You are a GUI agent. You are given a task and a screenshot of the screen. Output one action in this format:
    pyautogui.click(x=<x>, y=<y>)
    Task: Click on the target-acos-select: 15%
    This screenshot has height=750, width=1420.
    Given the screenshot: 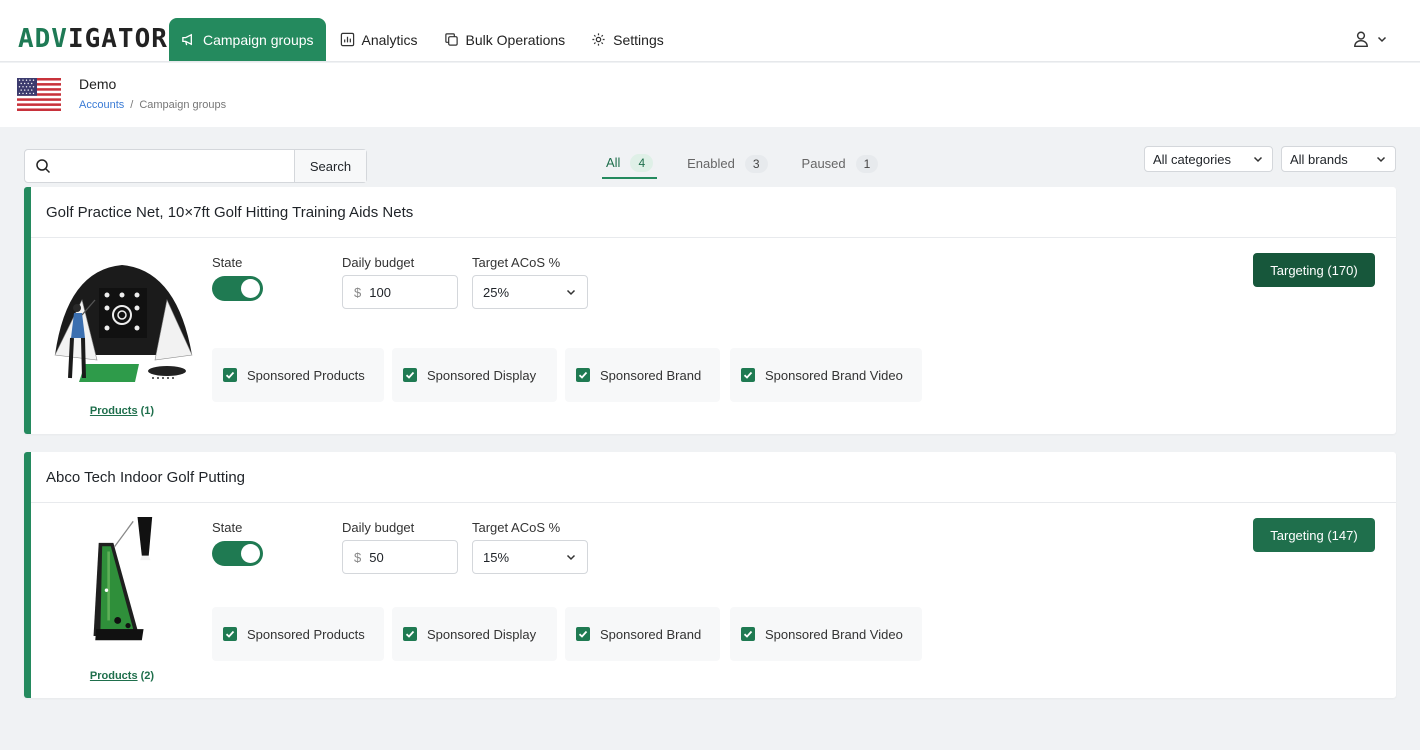 What is the action you would take?
    pyautogui.click(x=530, y=557)
    